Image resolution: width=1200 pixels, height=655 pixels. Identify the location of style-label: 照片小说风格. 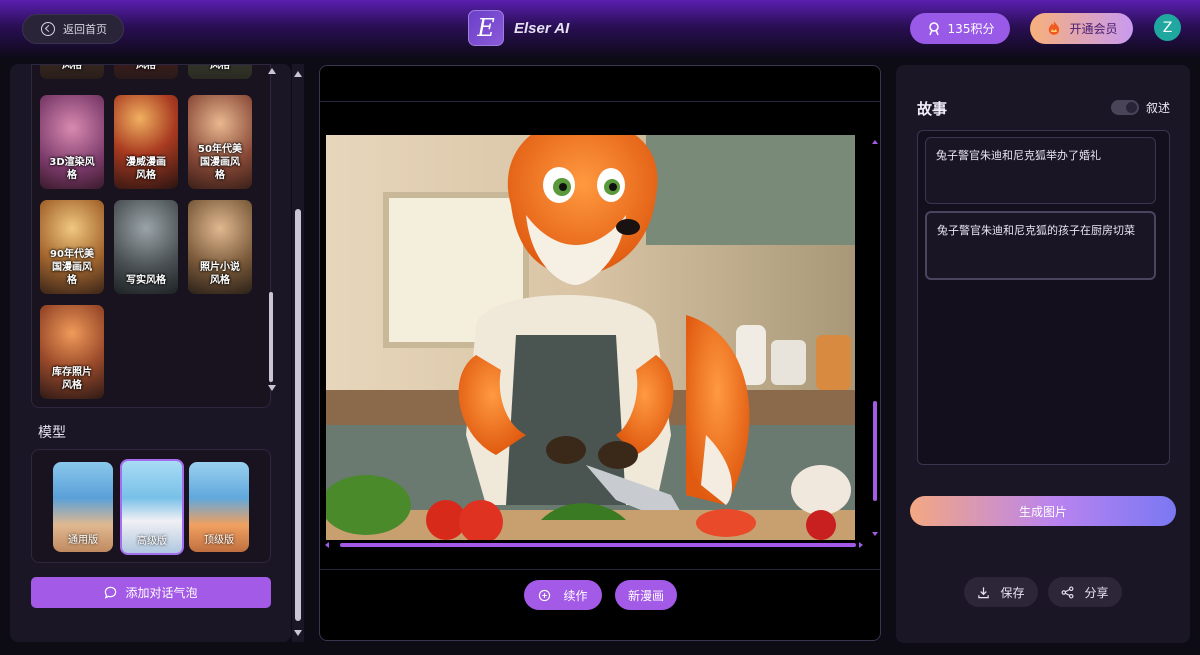
(220, 274).